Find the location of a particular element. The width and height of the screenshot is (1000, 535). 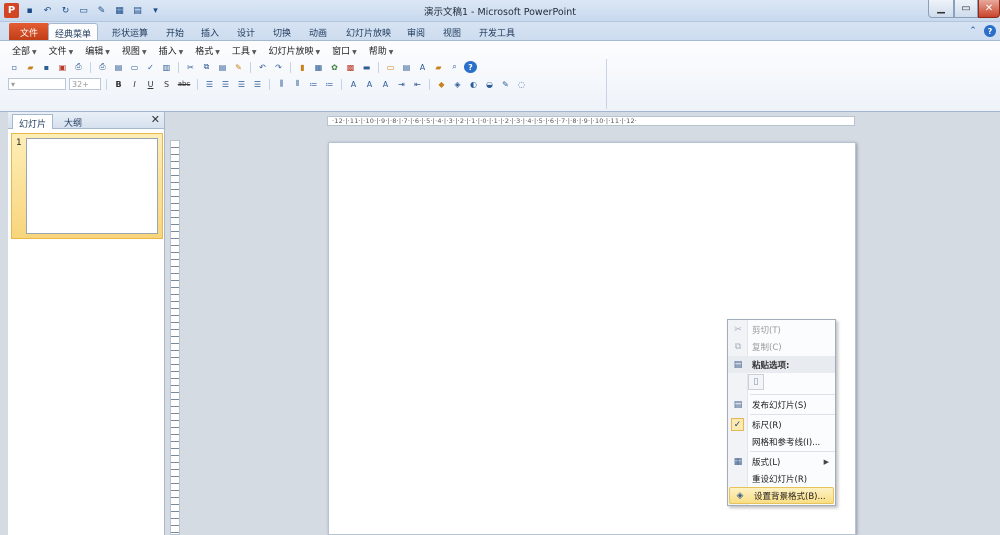

cut-icon: ✂ is located at coordinates (190, 67).